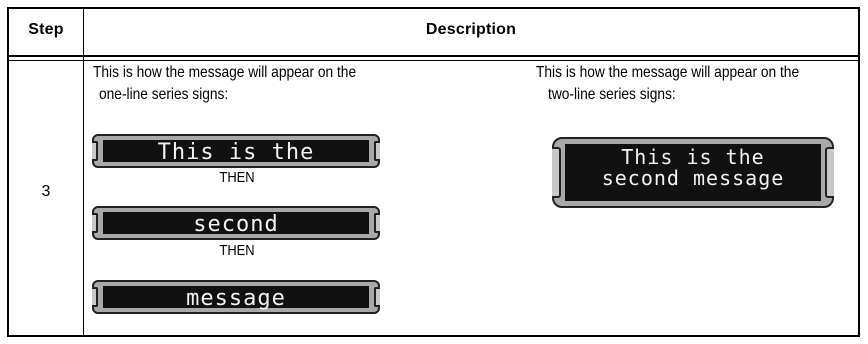 The image size is (868, 344). Describe the element at coordinates (433, 60) in the screenshot. I see `header-divider-thin` at that location.